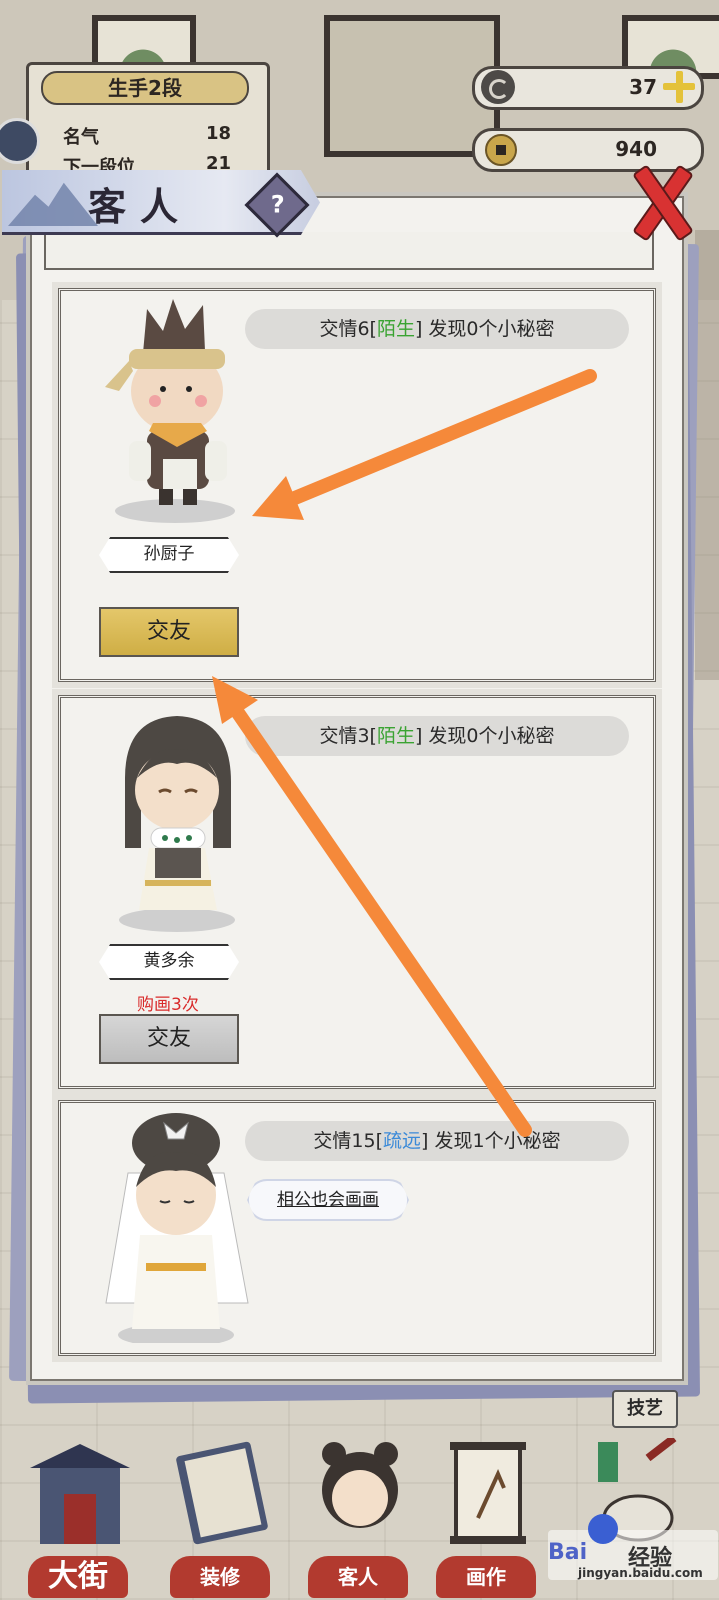  What do you see at coordinates (633, 1547) in the screenshot?
I see `watermark: Bai 经验 jingyan.baidu.com` at bounding box center [633, 1547].